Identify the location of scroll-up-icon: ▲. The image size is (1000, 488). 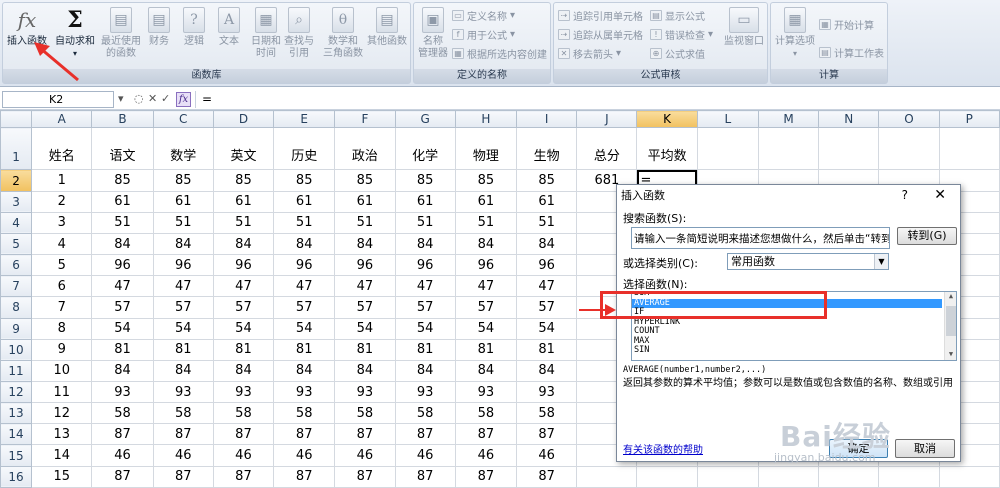
(950, 297).